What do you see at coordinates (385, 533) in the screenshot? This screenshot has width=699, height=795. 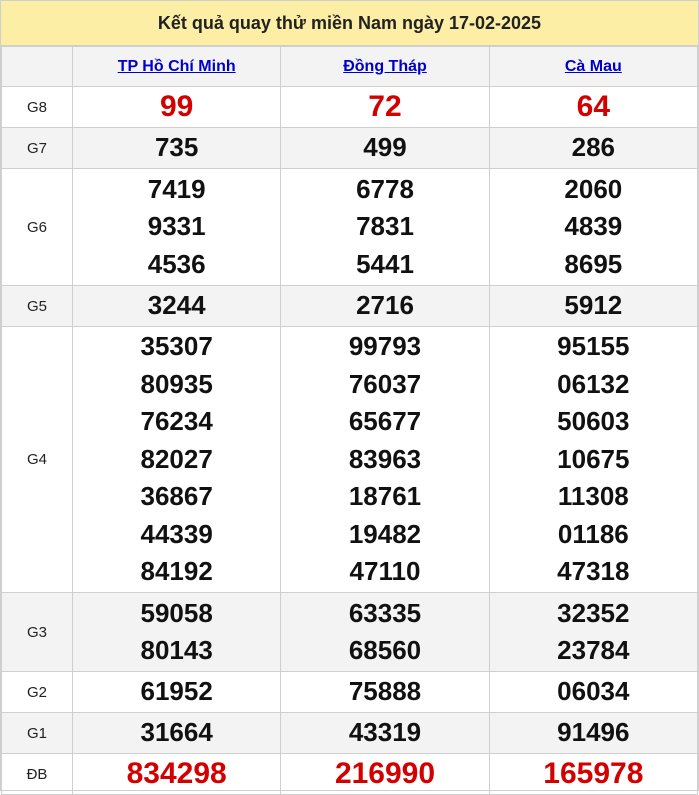 I see `prize-number: 19482` at bounding box center [385, 533].